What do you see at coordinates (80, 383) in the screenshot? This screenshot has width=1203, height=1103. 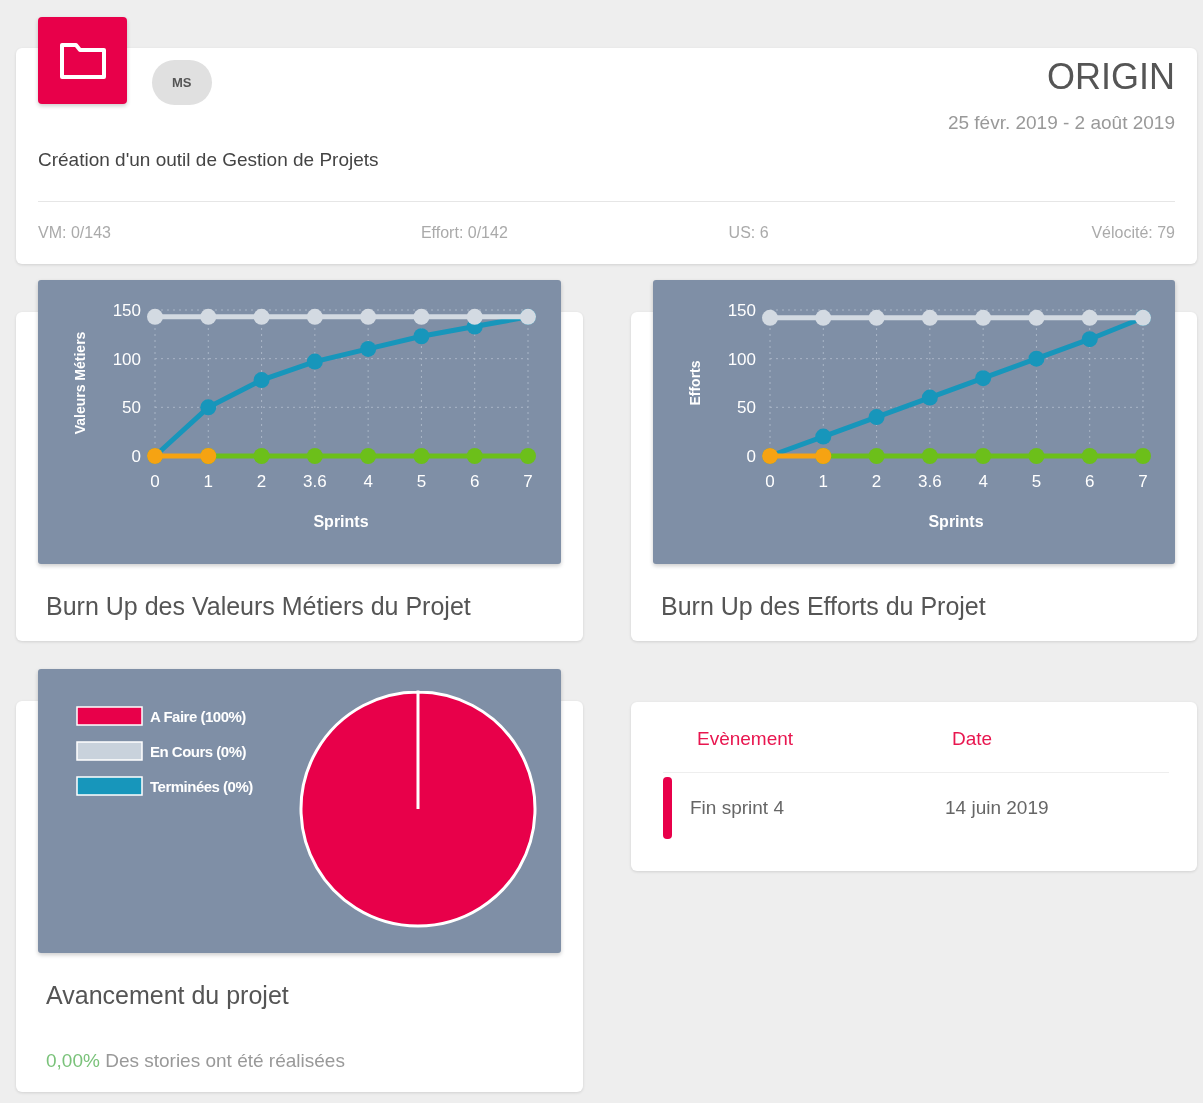 I see `axis-title: Valeurs Métiers` at bounding box center [80, 383].